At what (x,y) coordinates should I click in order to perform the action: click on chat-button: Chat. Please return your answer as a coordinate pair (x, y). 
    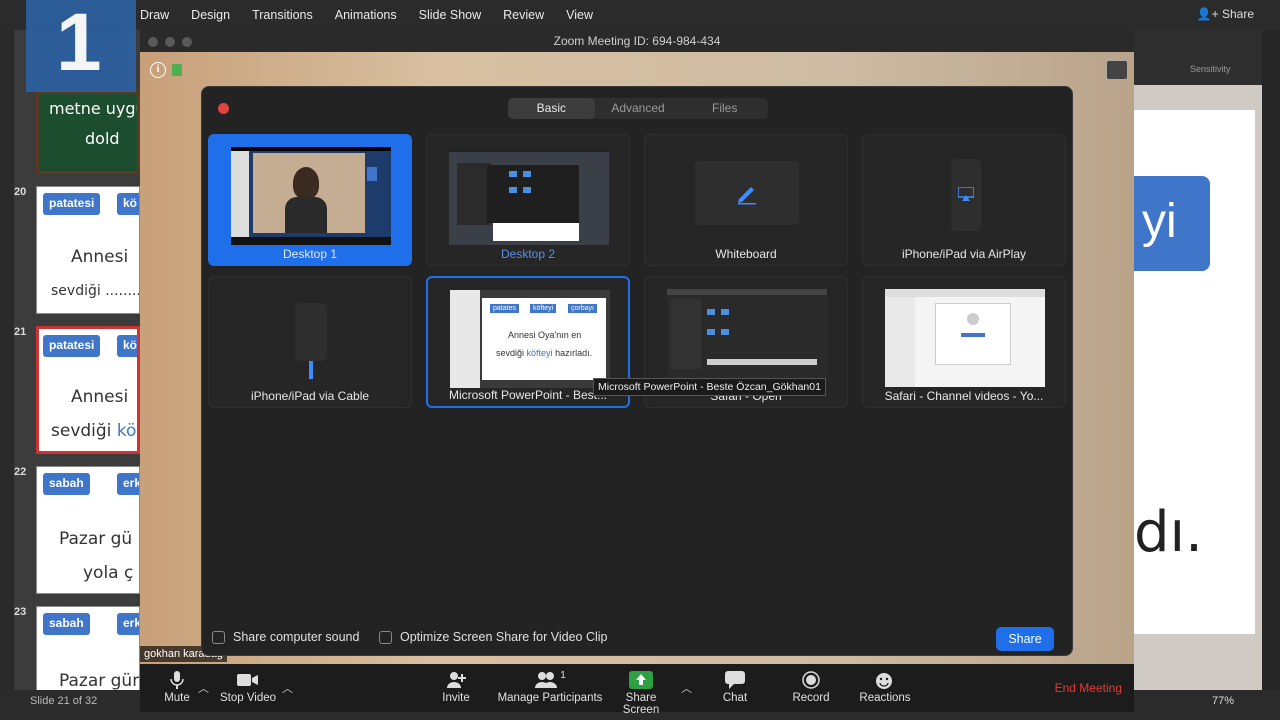
    Looking at the image, I should click on (735, 686).